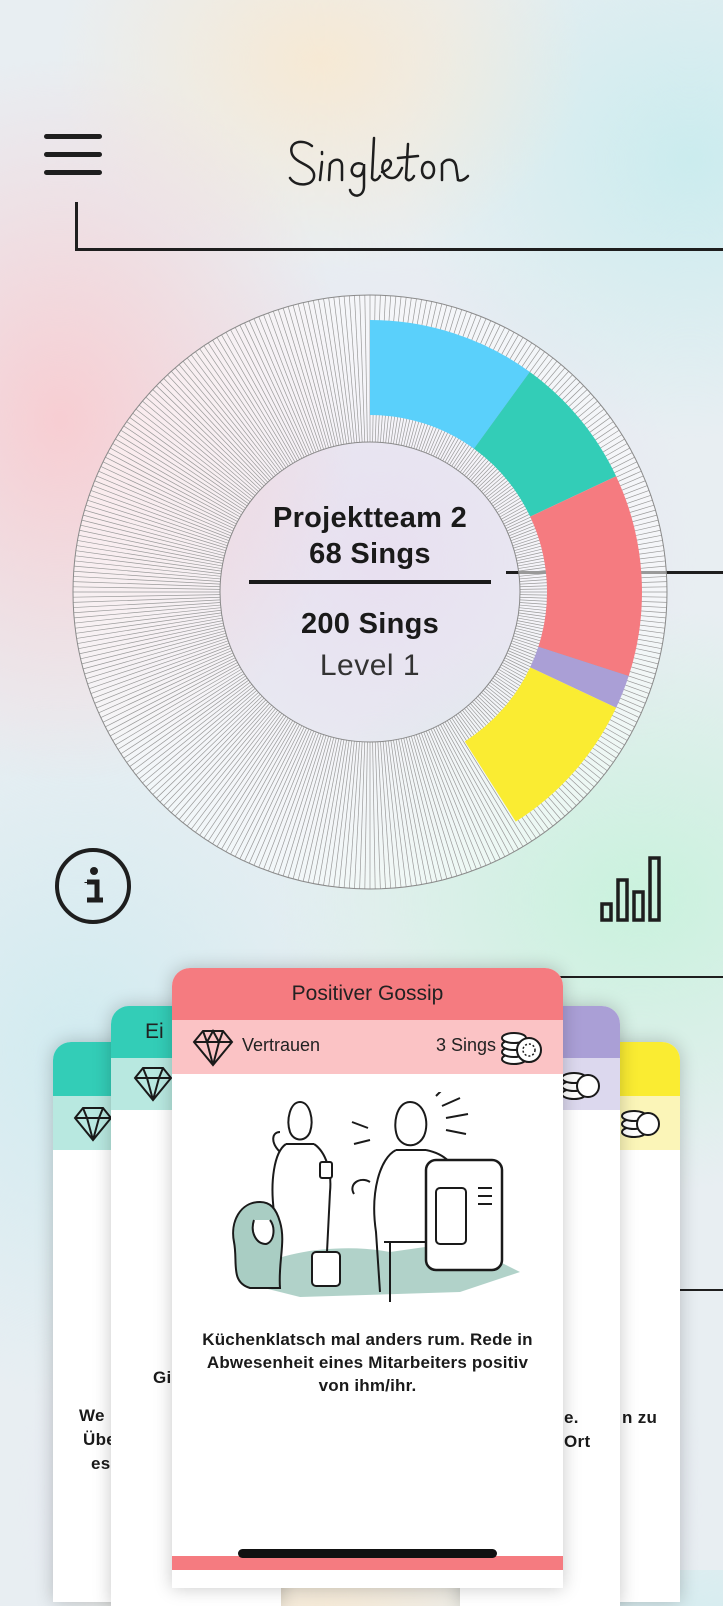  Describe the element at coordinates (571, 1417) in the screenshot. I see `card-text-line: e.` at that location.